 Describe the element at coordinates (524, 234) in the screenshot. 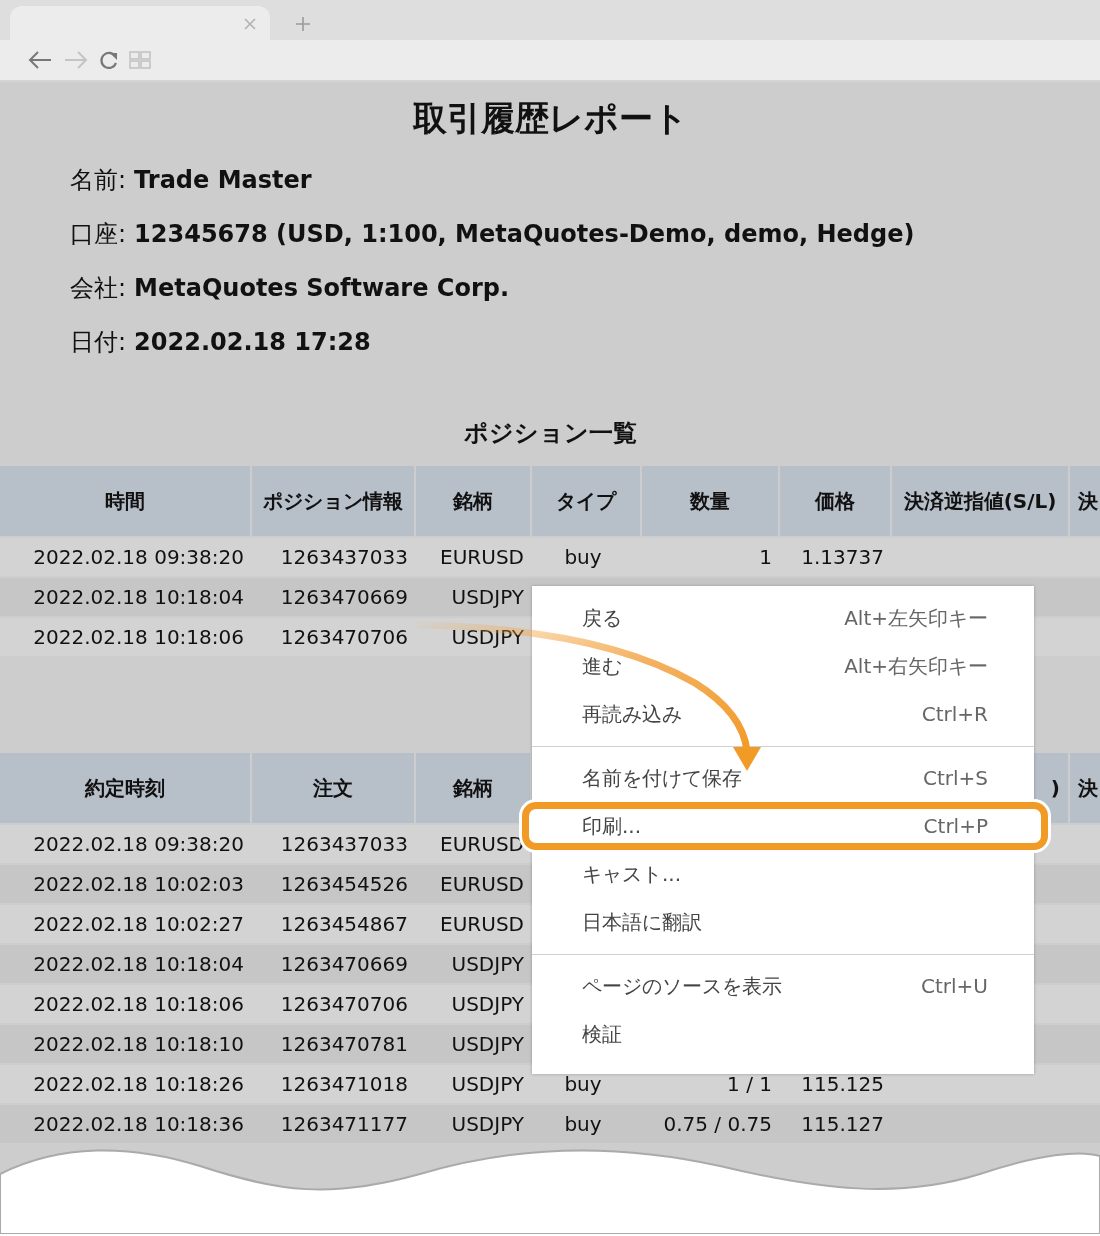

I see `info-value: 12345678 (USD, 1:100, MetaQuotes-Demo, demo, Hedge)` at that location.